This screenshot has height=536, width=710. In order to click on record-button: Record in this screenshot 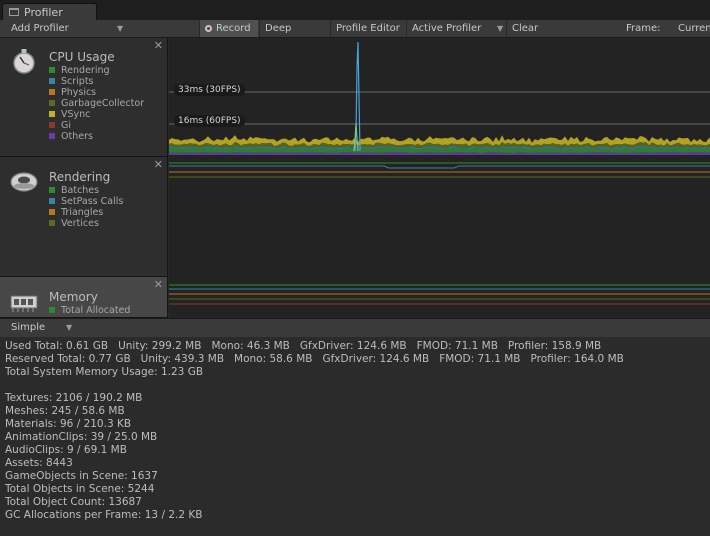, I will do `click(228, 28)`.